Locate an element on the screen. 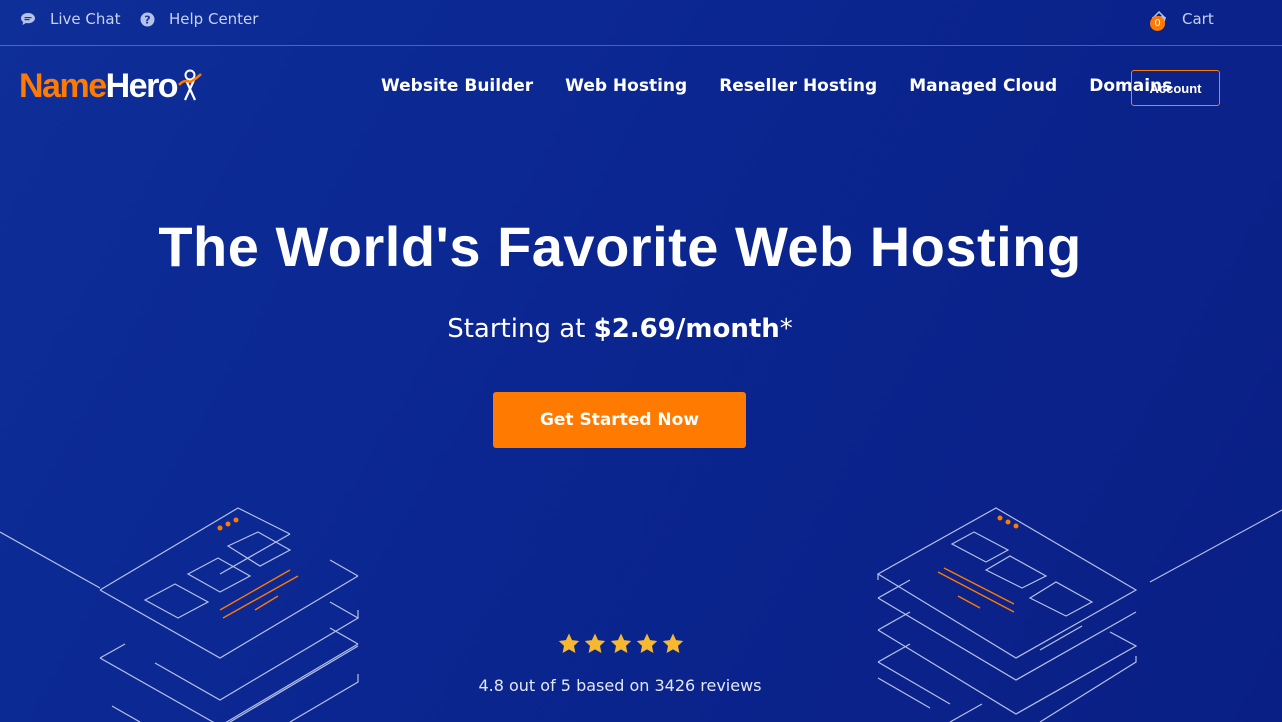 The height and width of the screenshot is (722, 1282). nav-web-hosting: Web Hosting is located at coordinates (626, 86).